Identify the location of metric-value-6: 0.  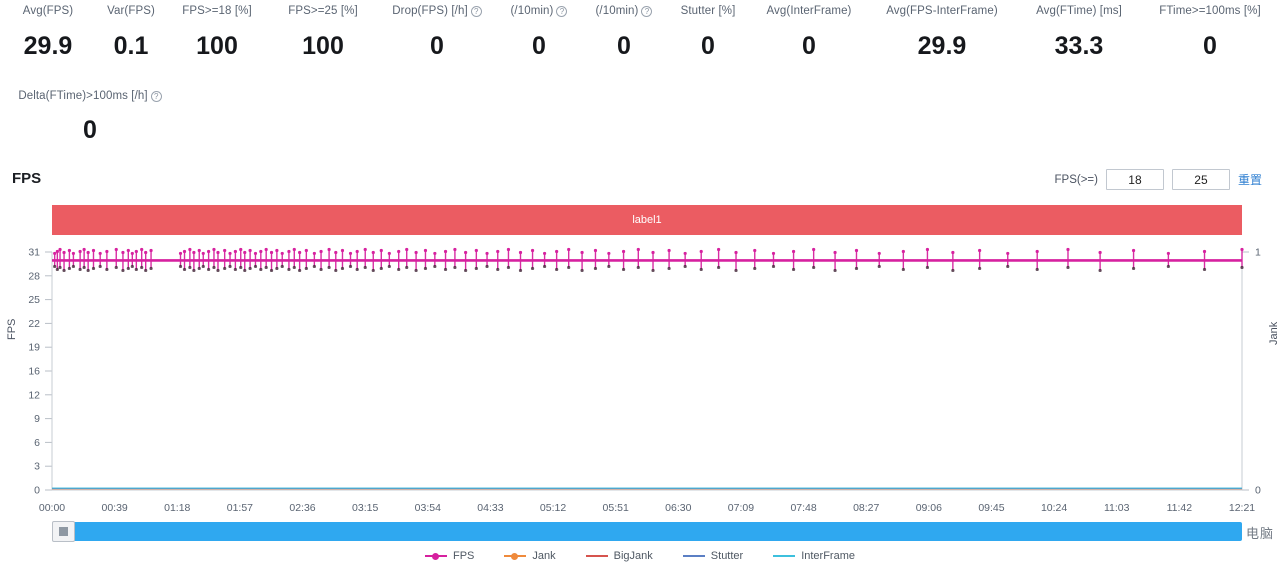
(624, 46).